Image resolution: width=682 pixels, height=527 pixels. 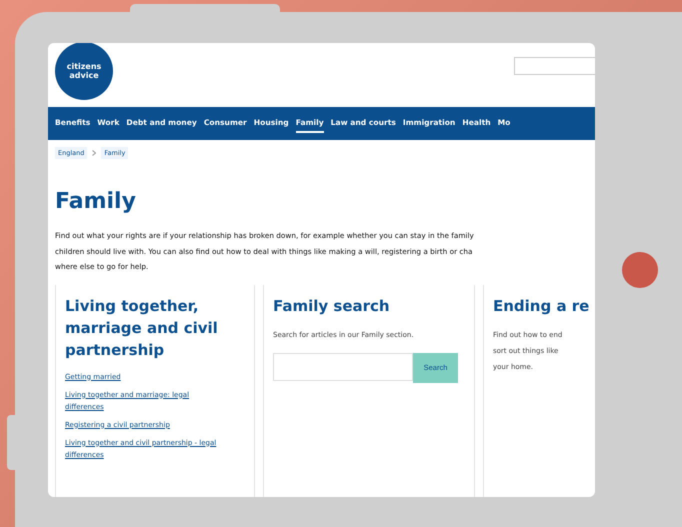 I want to click on logo: citizens advice, so click(x=84, y=71).